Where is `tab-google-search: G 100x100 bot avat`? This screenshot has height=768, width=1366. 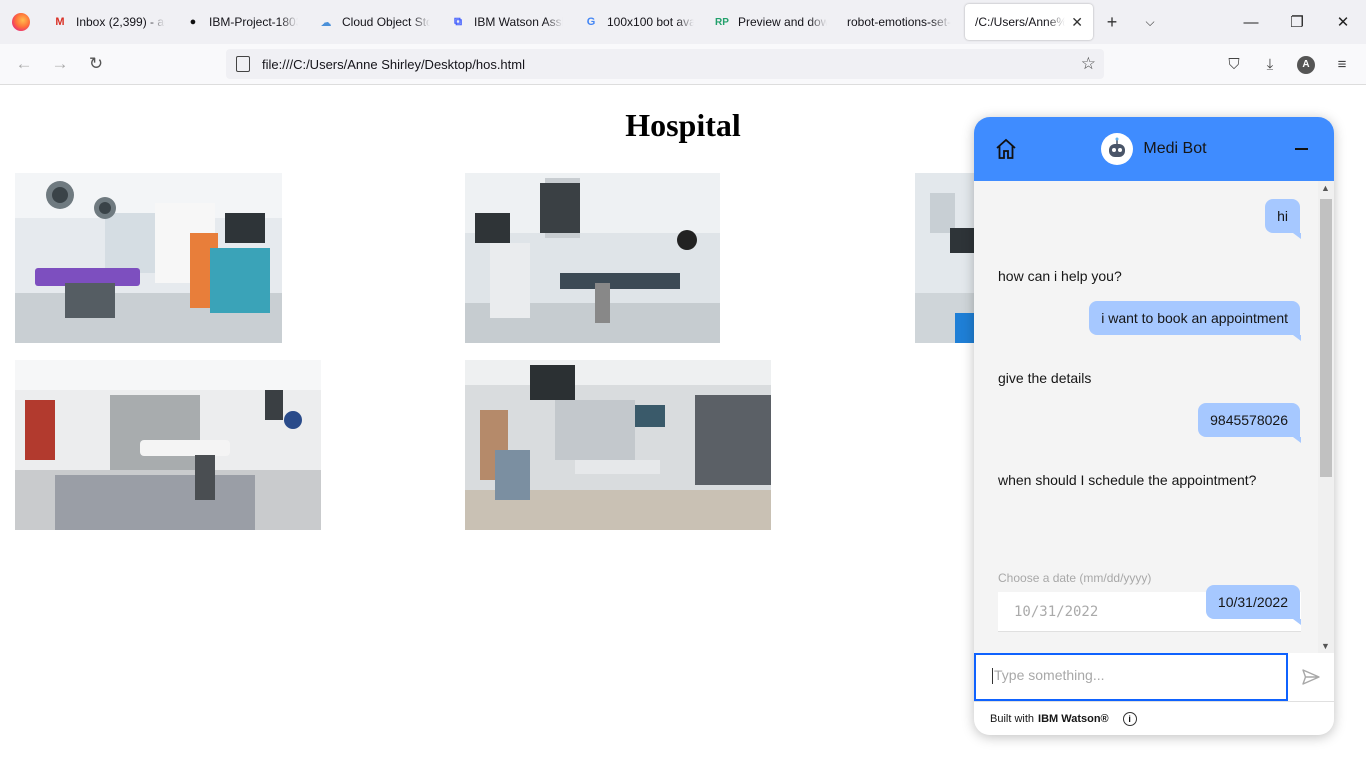
tab-google-search: G 100x100 bot avat is located at coordinates (638, 22).